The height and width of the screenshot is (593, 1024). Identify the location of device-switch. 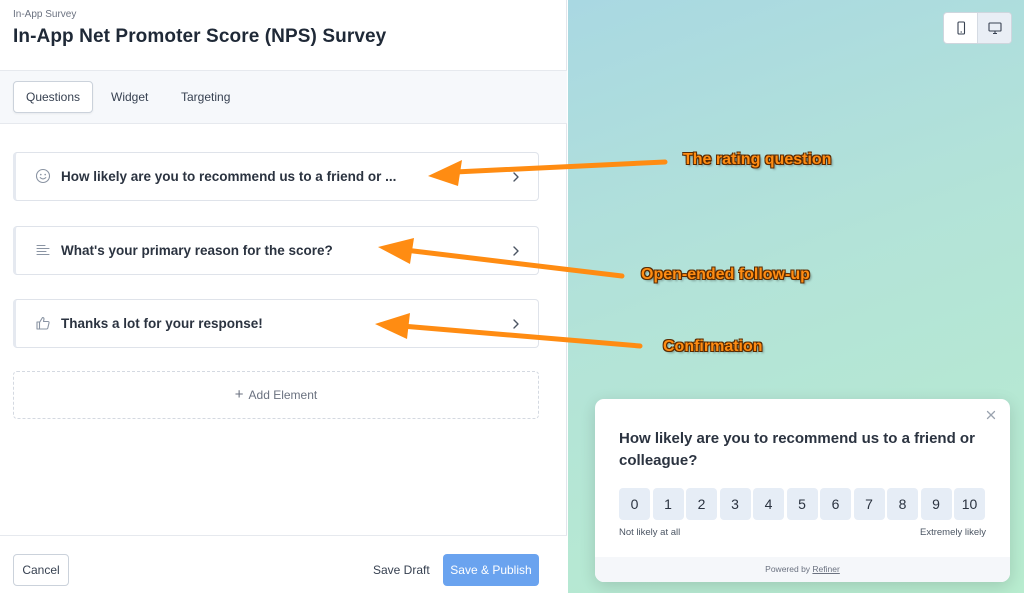
(977, 28).